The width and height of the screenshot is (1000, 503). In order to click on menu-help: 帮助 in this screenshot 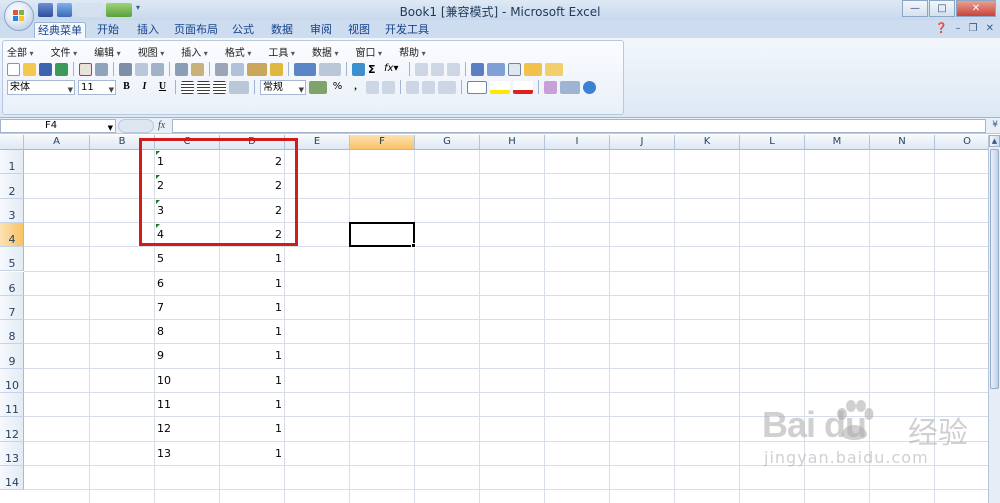, I will do `click(412, 51)`.